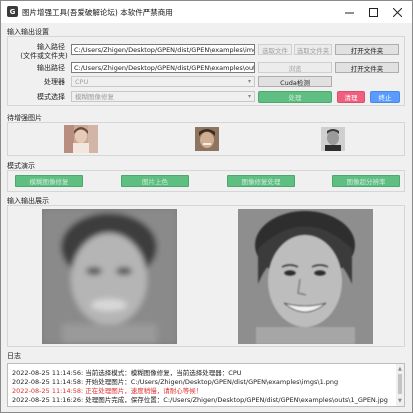  What do you see at coordinates (295, 67) in the screenshot?
I see `browse-output-button: 浏览` at bounding box center [295, 67].